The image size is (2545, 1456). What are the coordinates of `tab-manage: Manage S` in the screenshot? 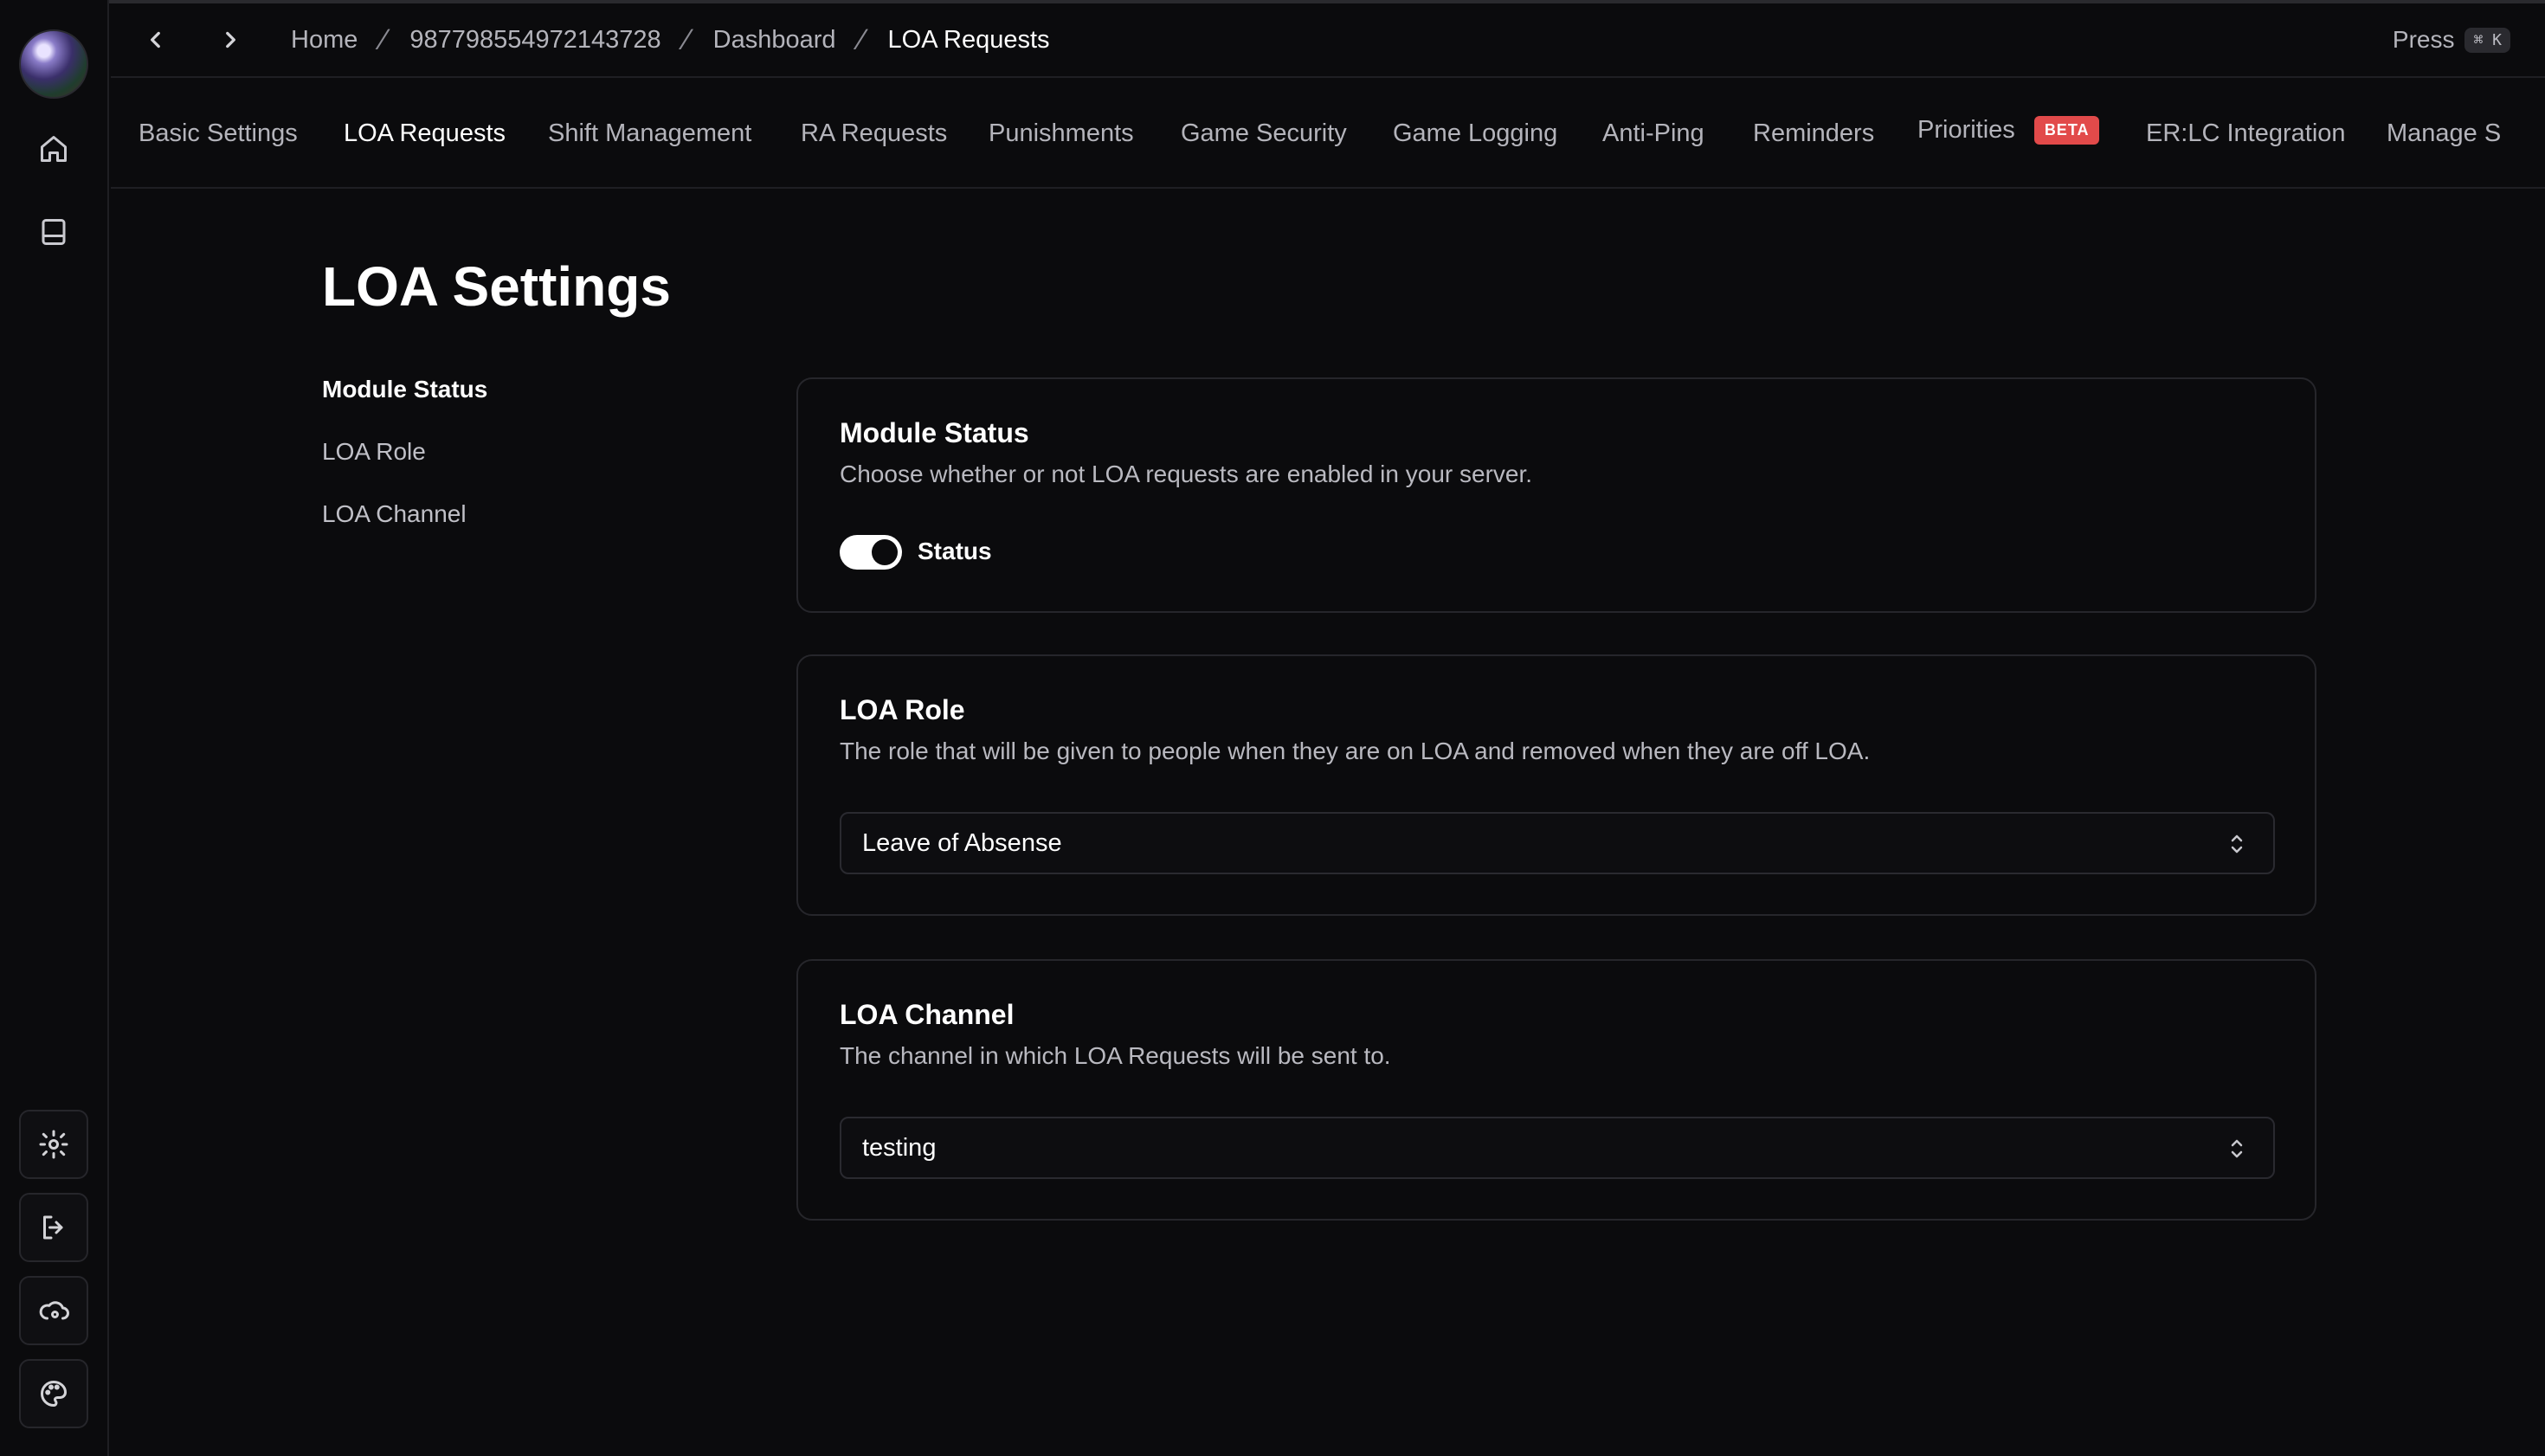 It's located at (2444, 133).